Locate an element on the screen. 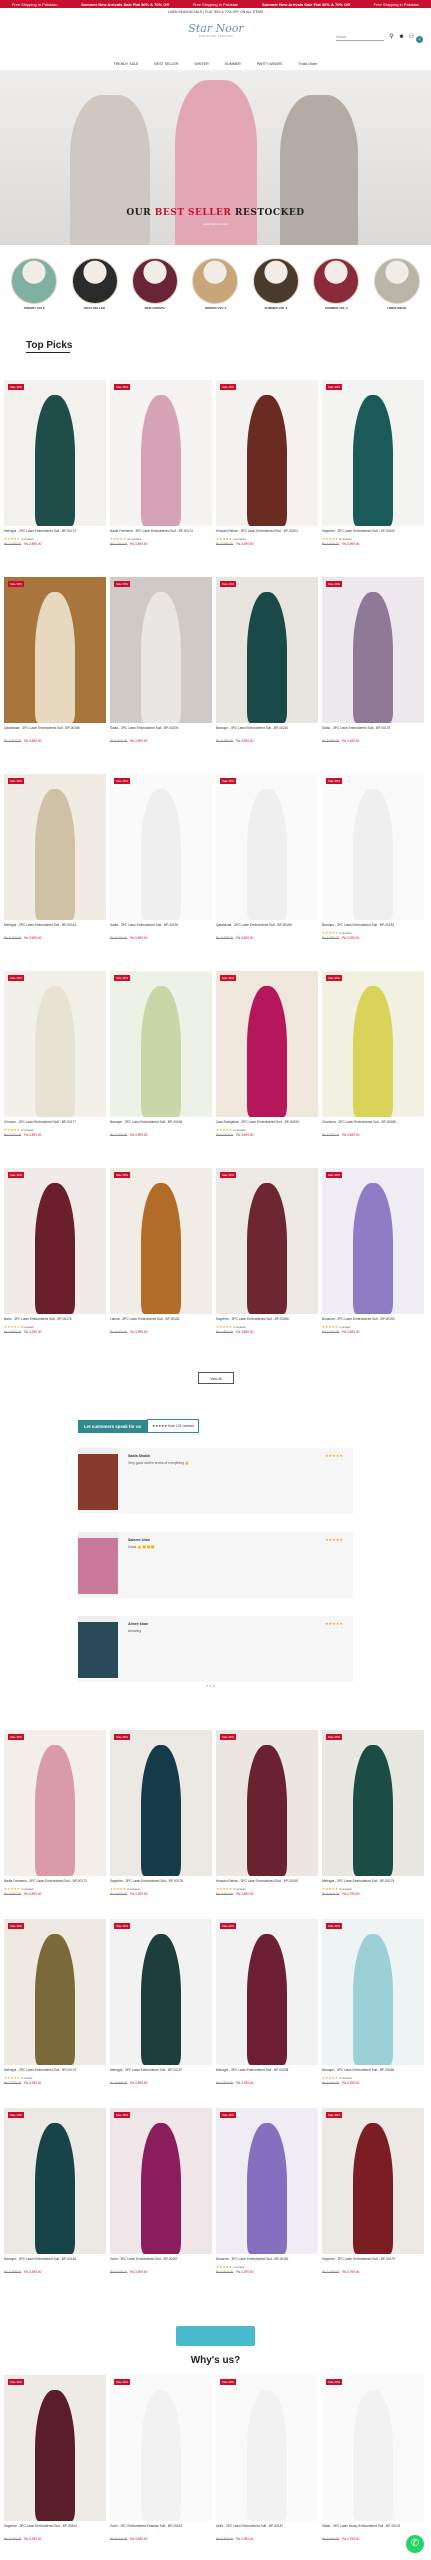 Image resolution: width=431 pixels, height=2560 pixels. nav-item: Track Order is located at coordinates (307, 66).